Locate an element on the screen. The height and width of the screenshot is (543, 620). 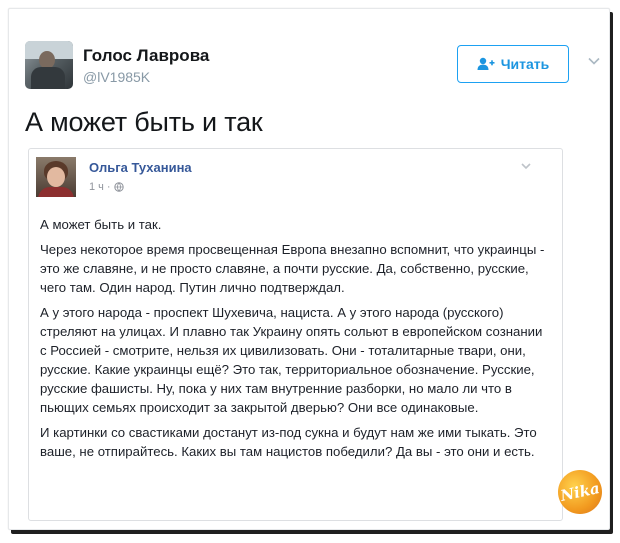
author-name: Голос Лаврова is located at coordinates (146, 56).